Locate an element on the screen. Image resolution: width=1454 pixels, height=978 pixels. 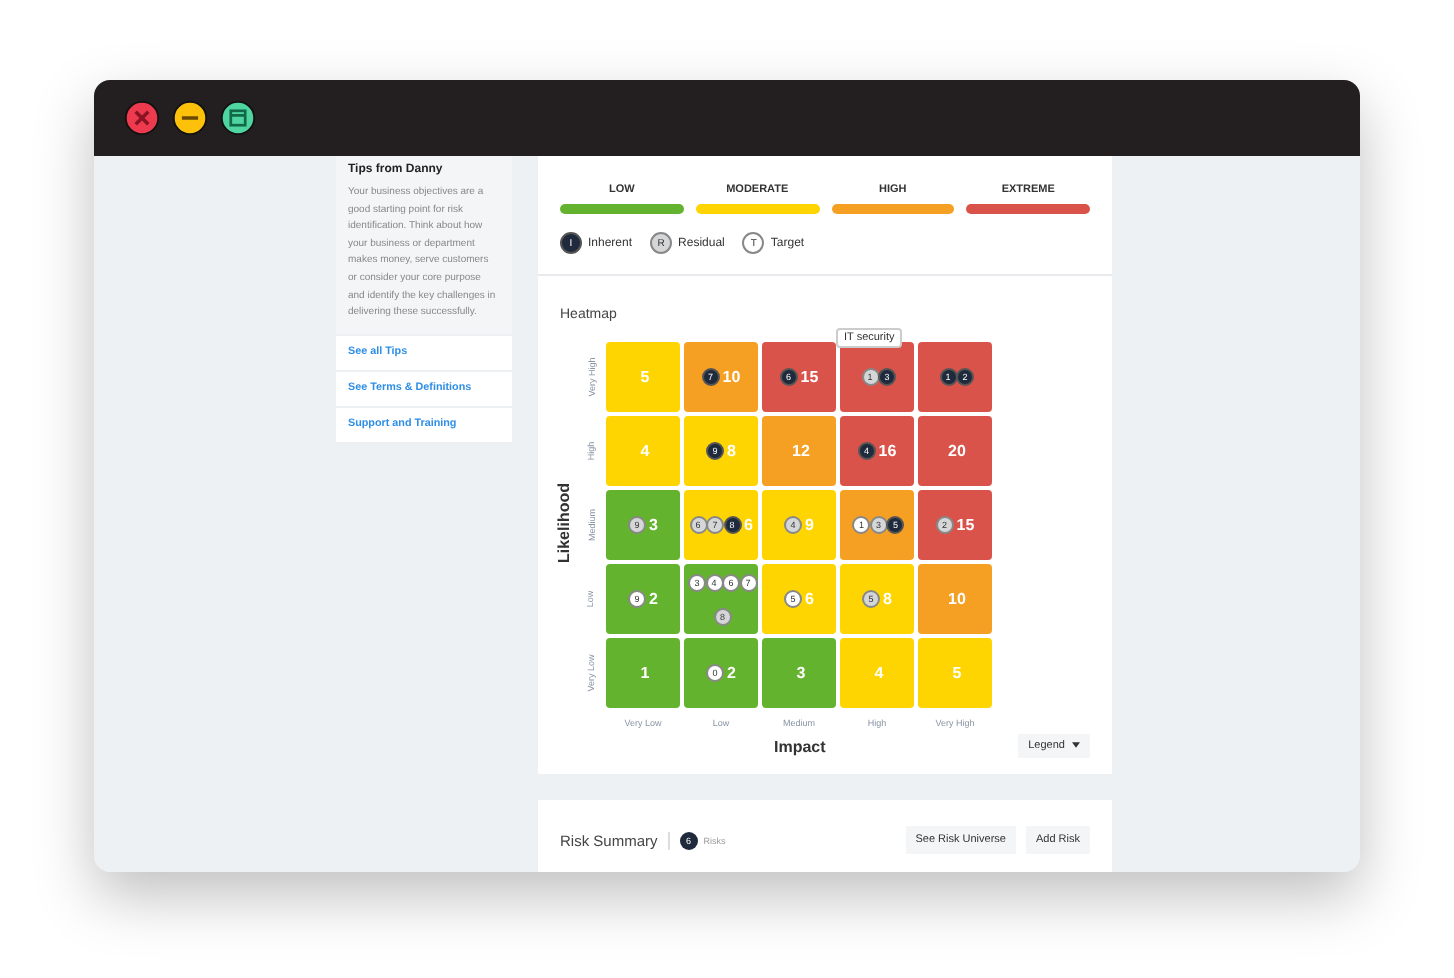
maximize-icon is located at coordinates (238, 118).